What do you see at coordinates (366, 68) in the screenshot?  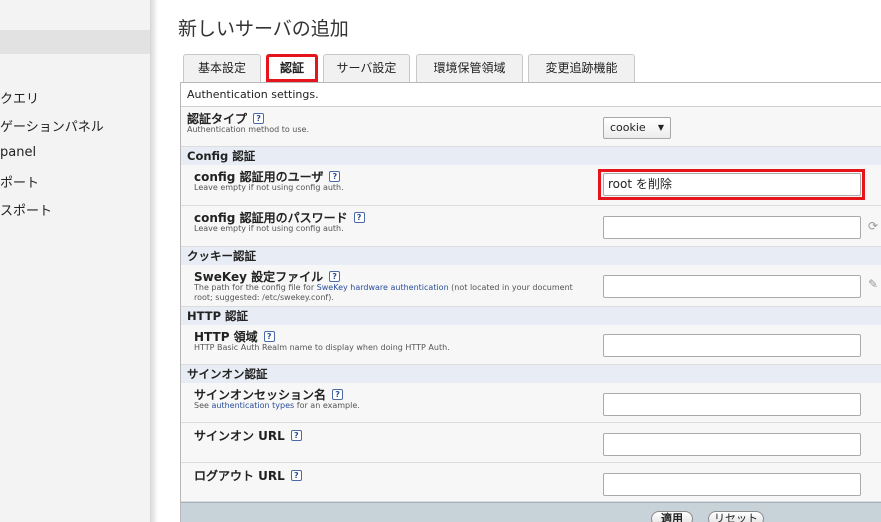 I see `tab-server-settings: サーバ設定` at bounding box center [366, 68].